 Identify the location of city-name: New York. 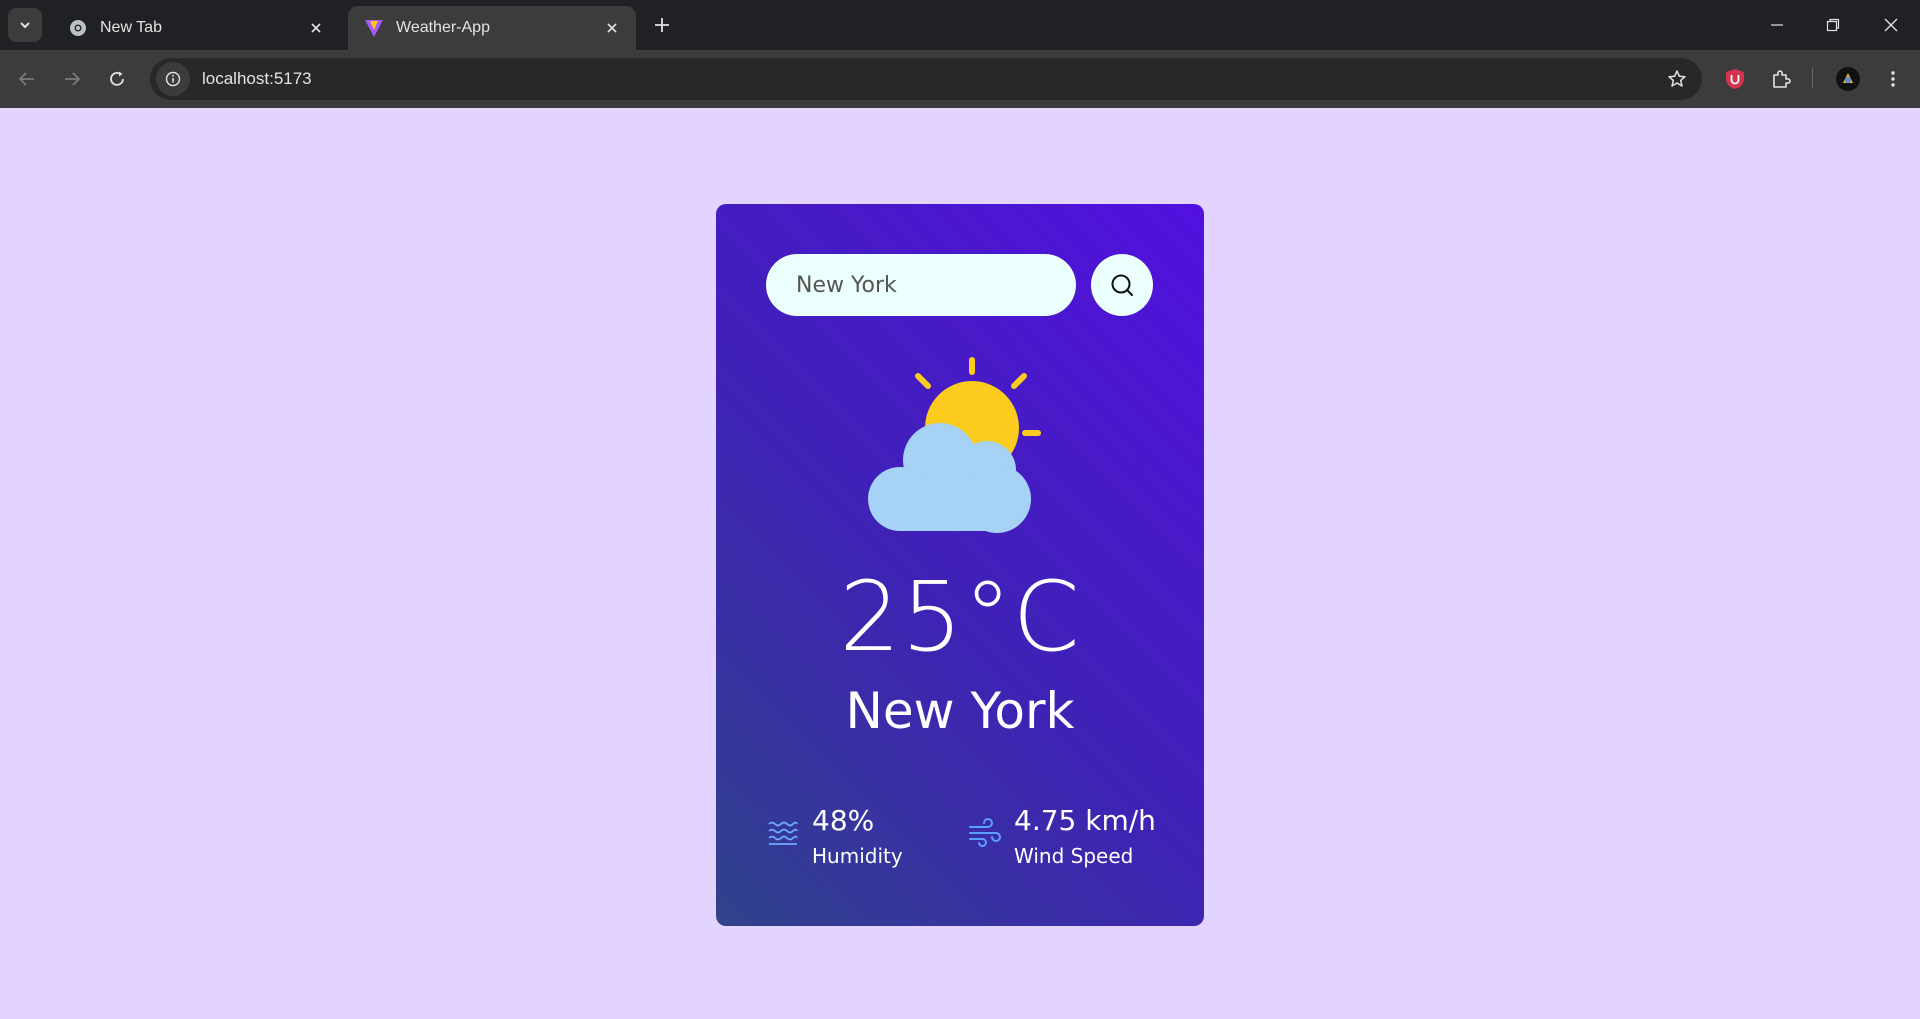
(960, 711).